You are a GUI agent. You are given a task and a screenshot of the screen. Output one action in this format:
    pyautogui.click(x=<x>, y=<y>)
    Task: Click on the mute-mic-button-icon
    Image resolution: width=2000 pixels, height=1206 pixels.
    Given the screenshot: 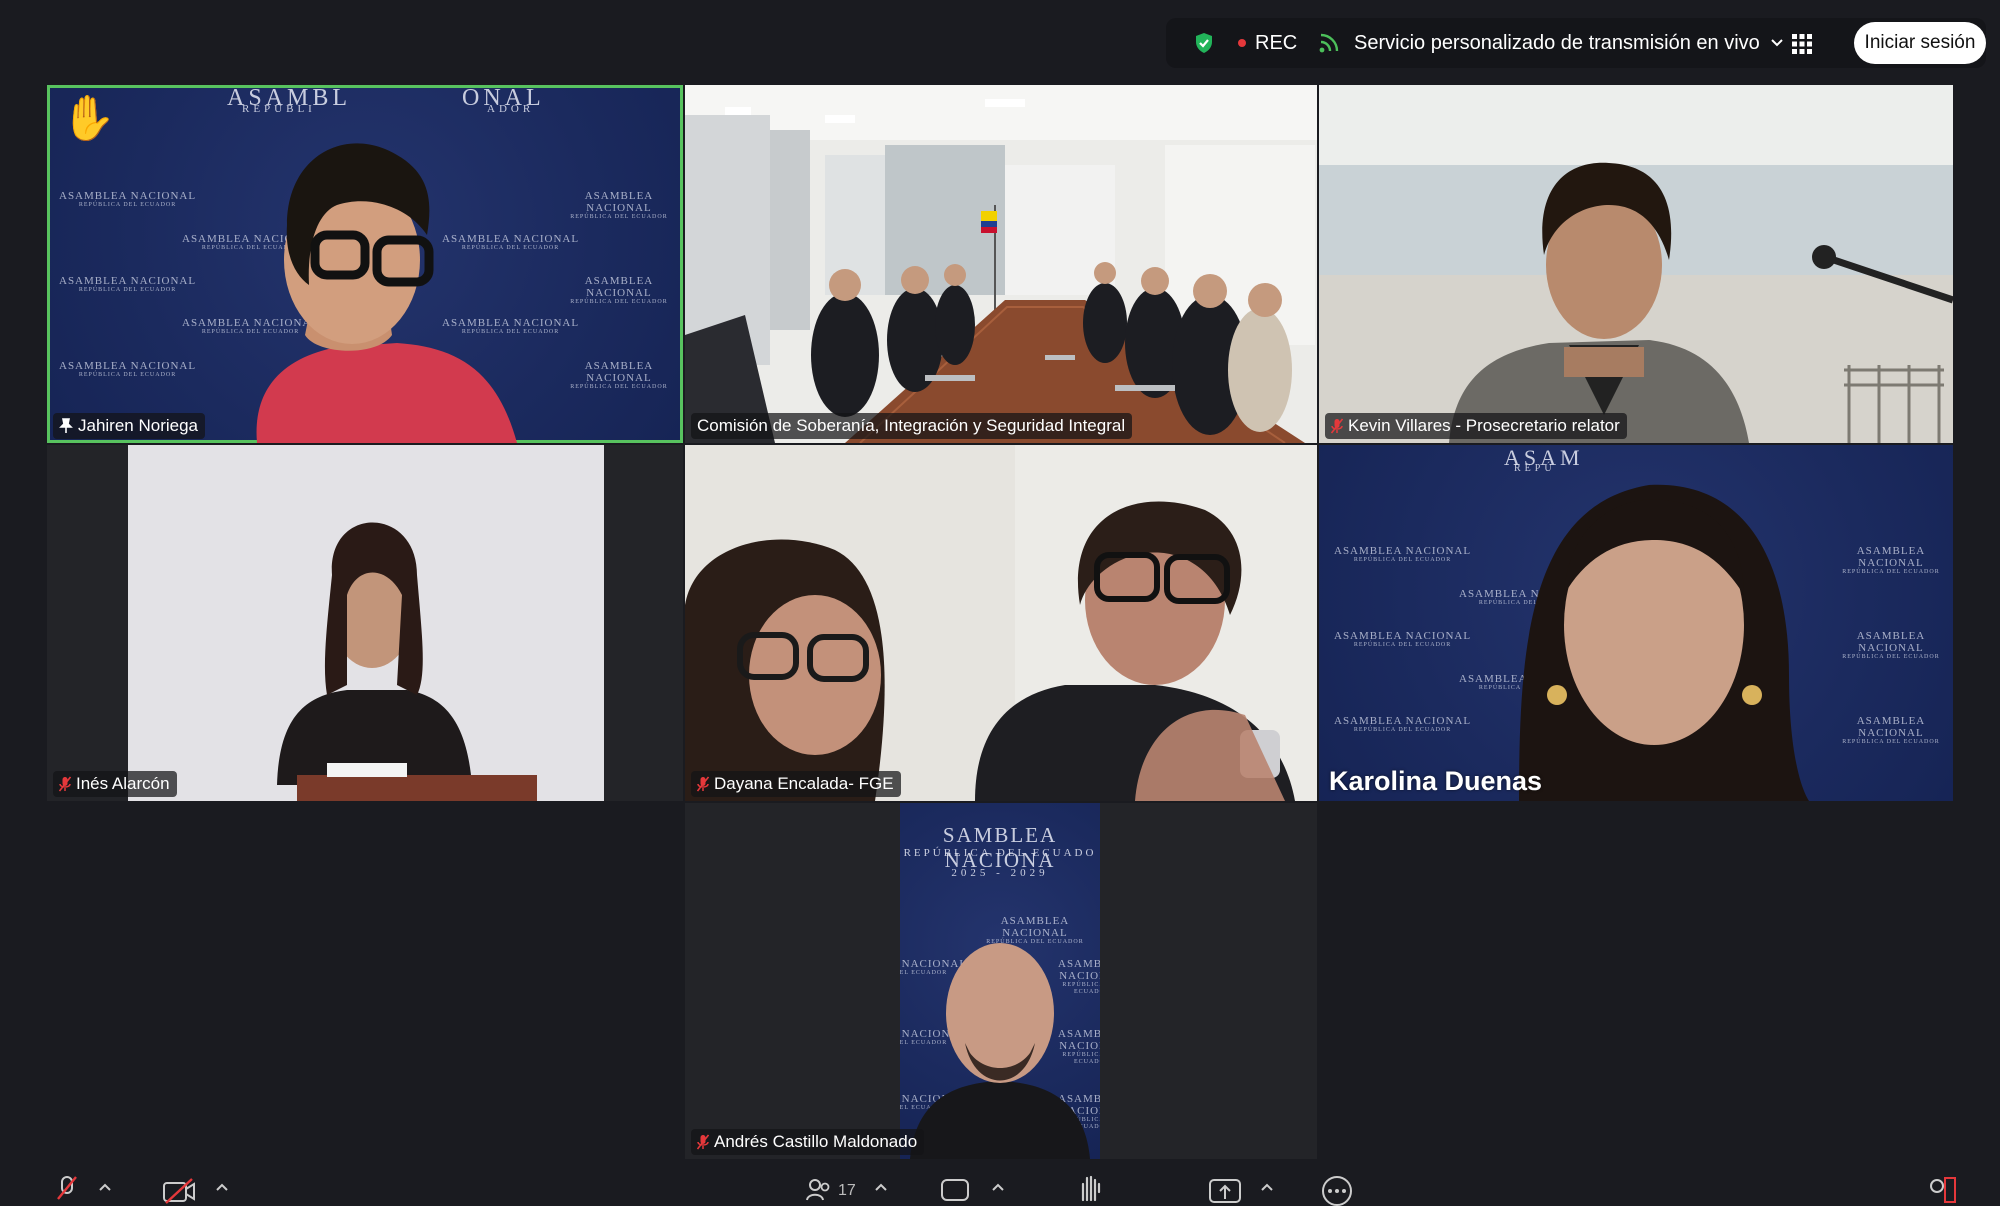 What is the action you would take?
    pyautogui.click(x=67, y=1190)
    